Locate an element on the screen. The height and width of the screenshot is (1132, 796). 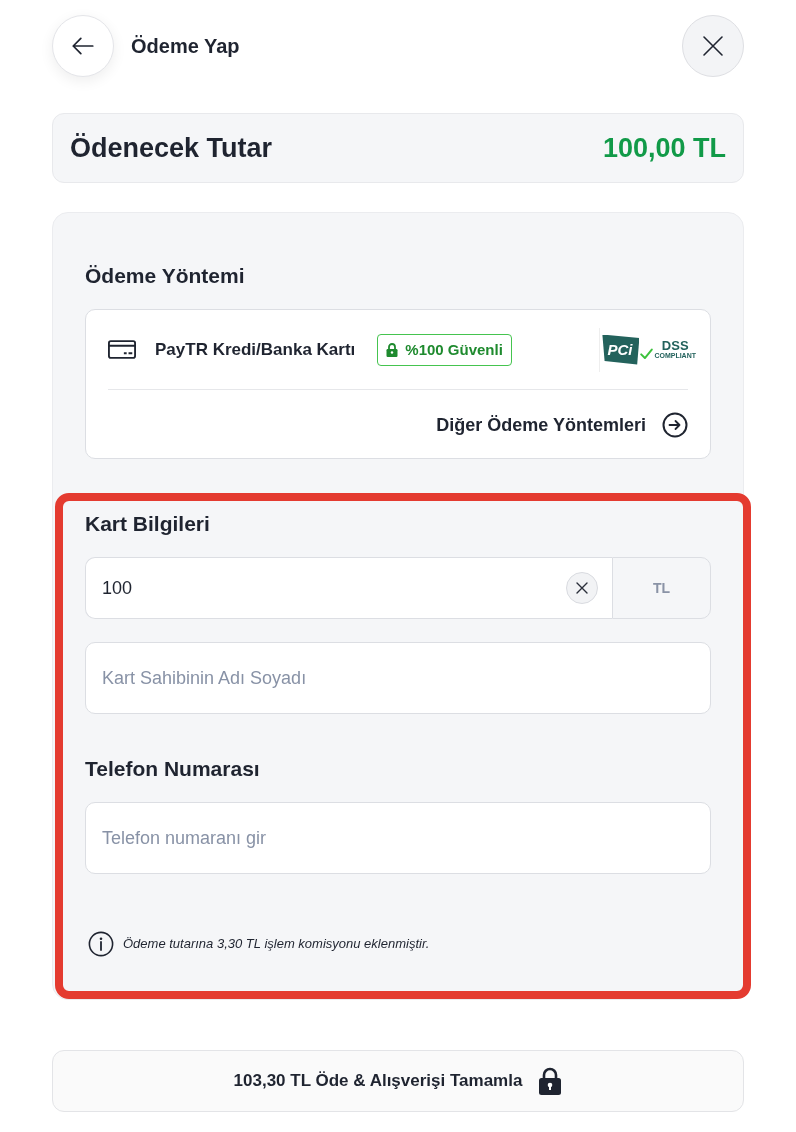
section-heading: Telefon Numarası is located at coordinates (173, 769).